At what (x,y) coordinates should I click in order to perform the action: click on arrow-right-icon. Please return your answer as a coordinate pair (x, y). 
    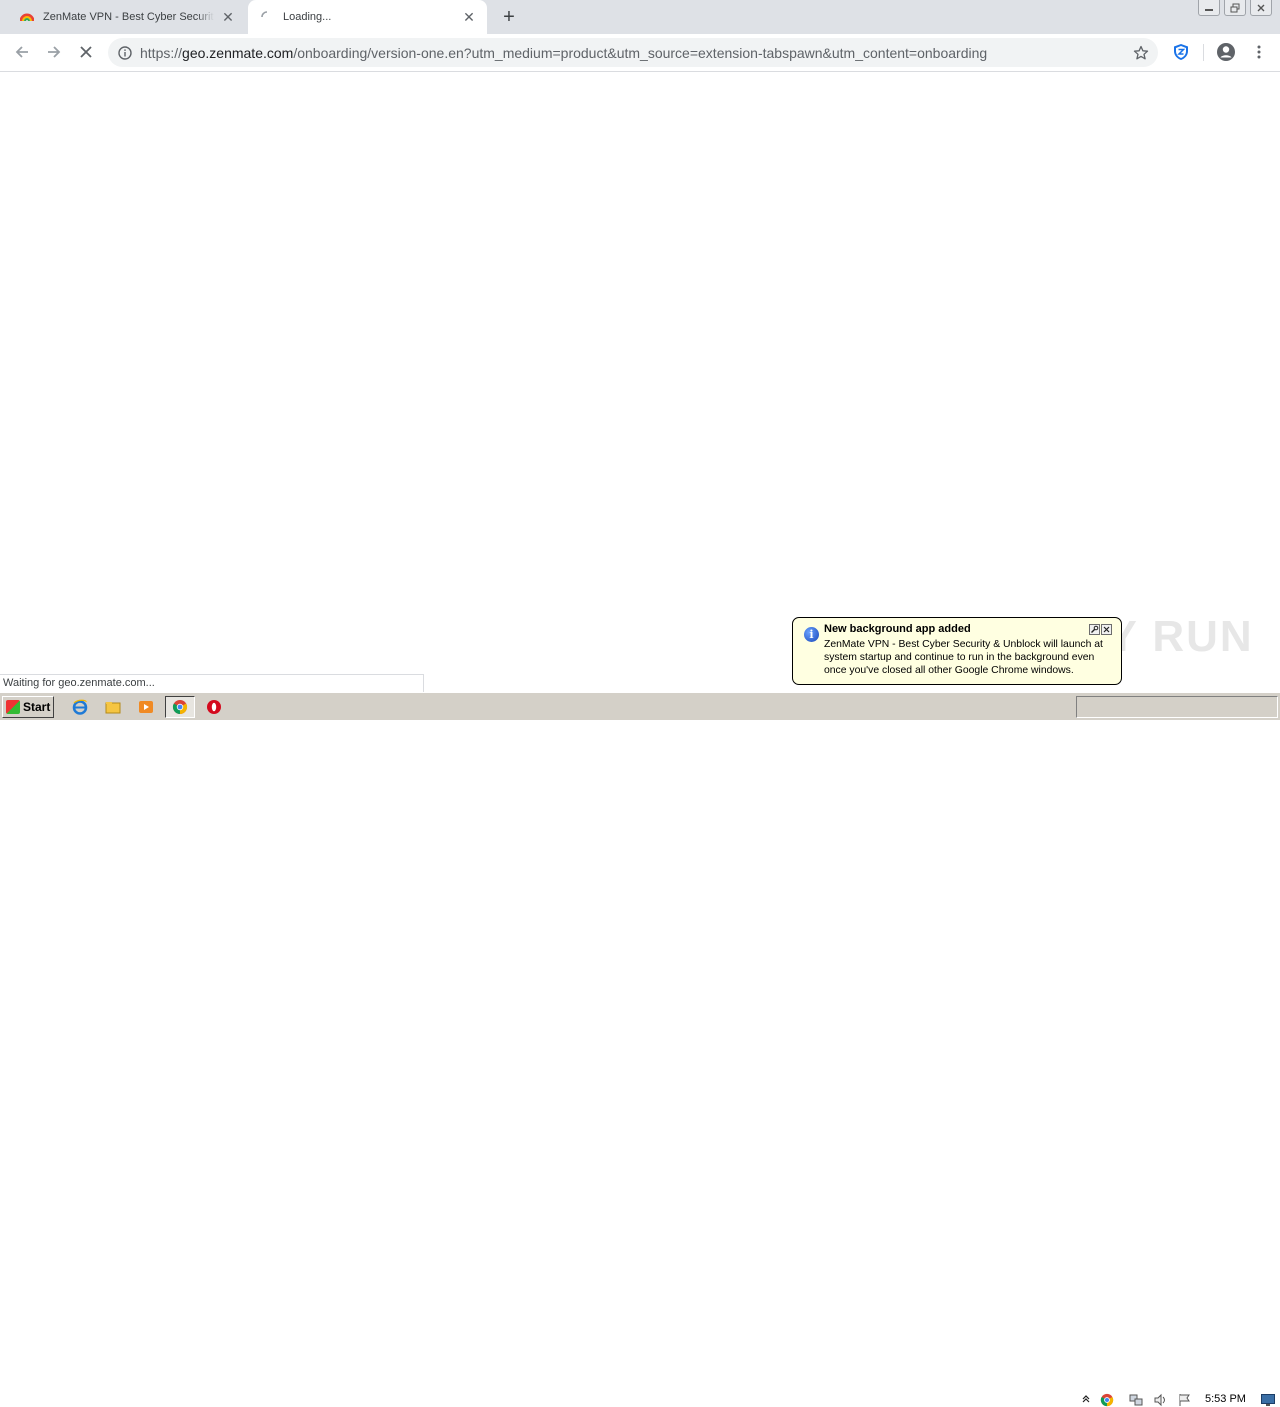
    Looking at the image, I should click on (54, 52).